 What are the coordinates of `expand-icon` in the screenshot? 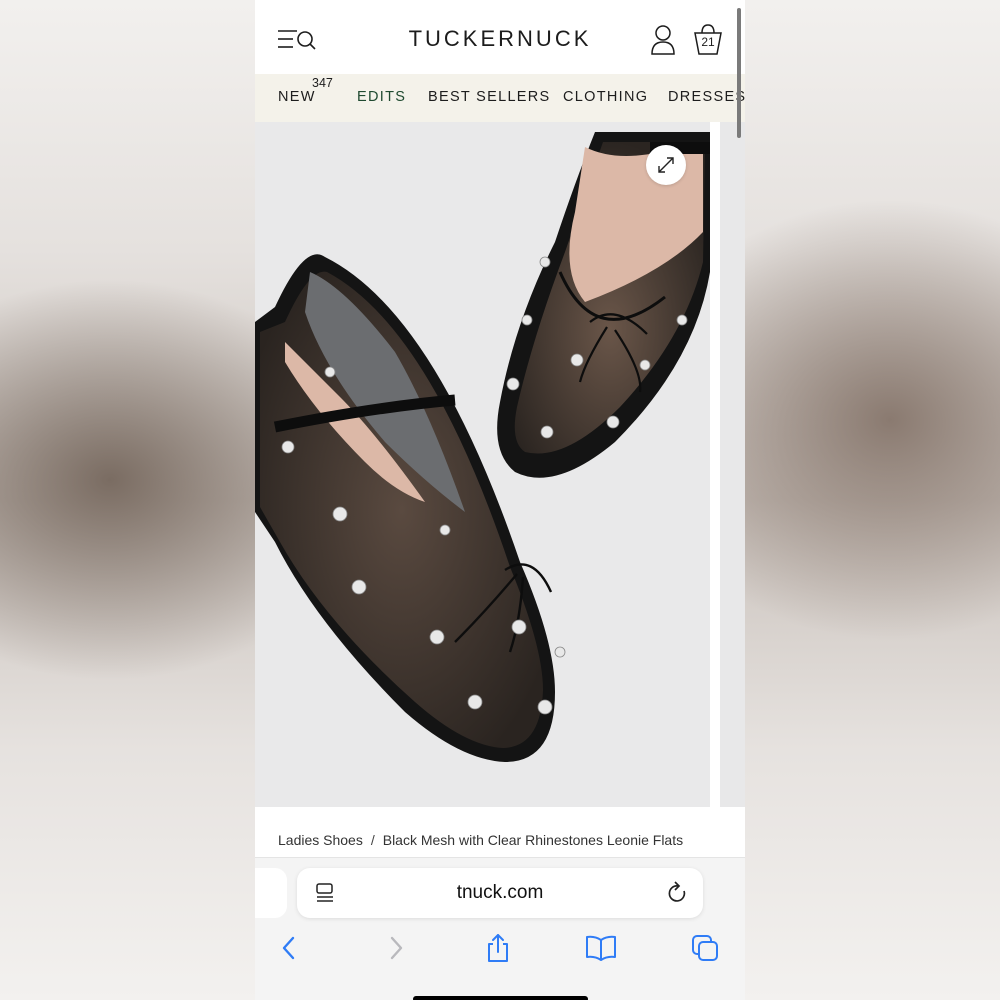 It's located at (666, 165).